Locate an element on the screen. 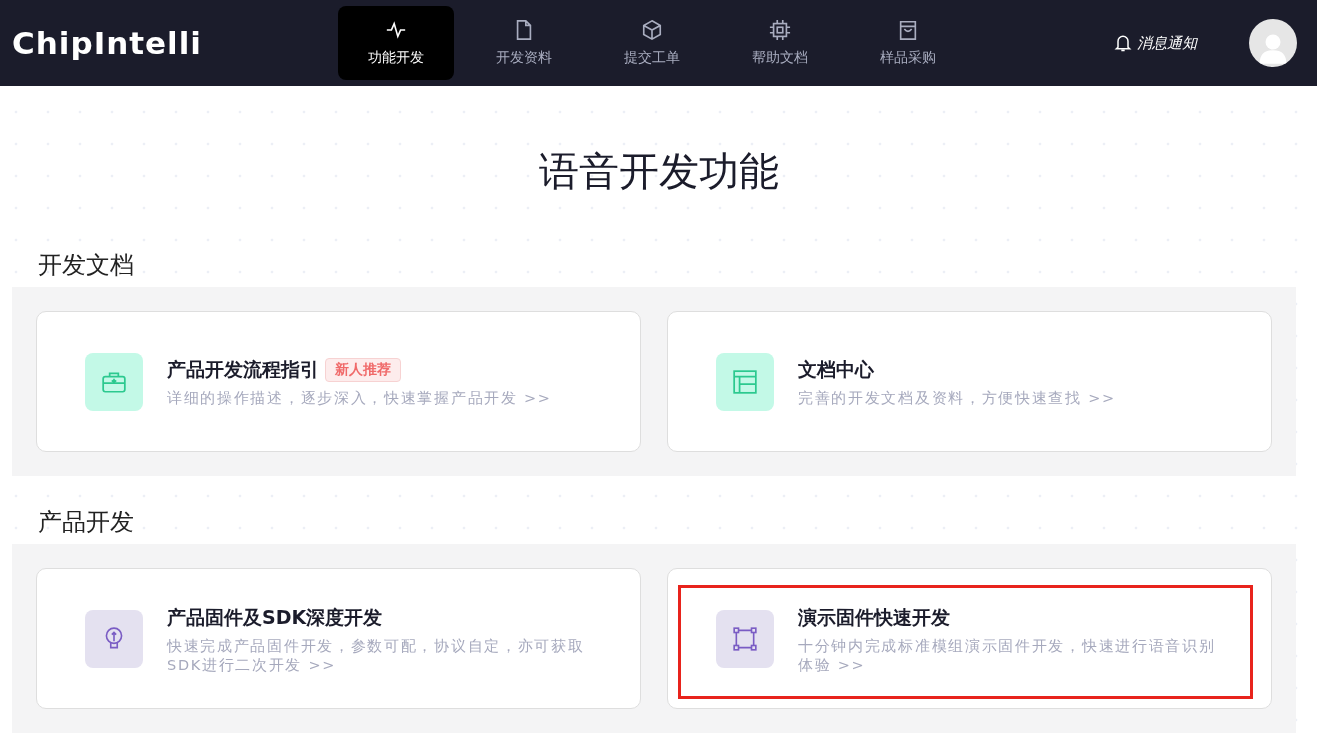  card-title: 产品固件及SDK深度开发 is located at coordinates (275, 617).